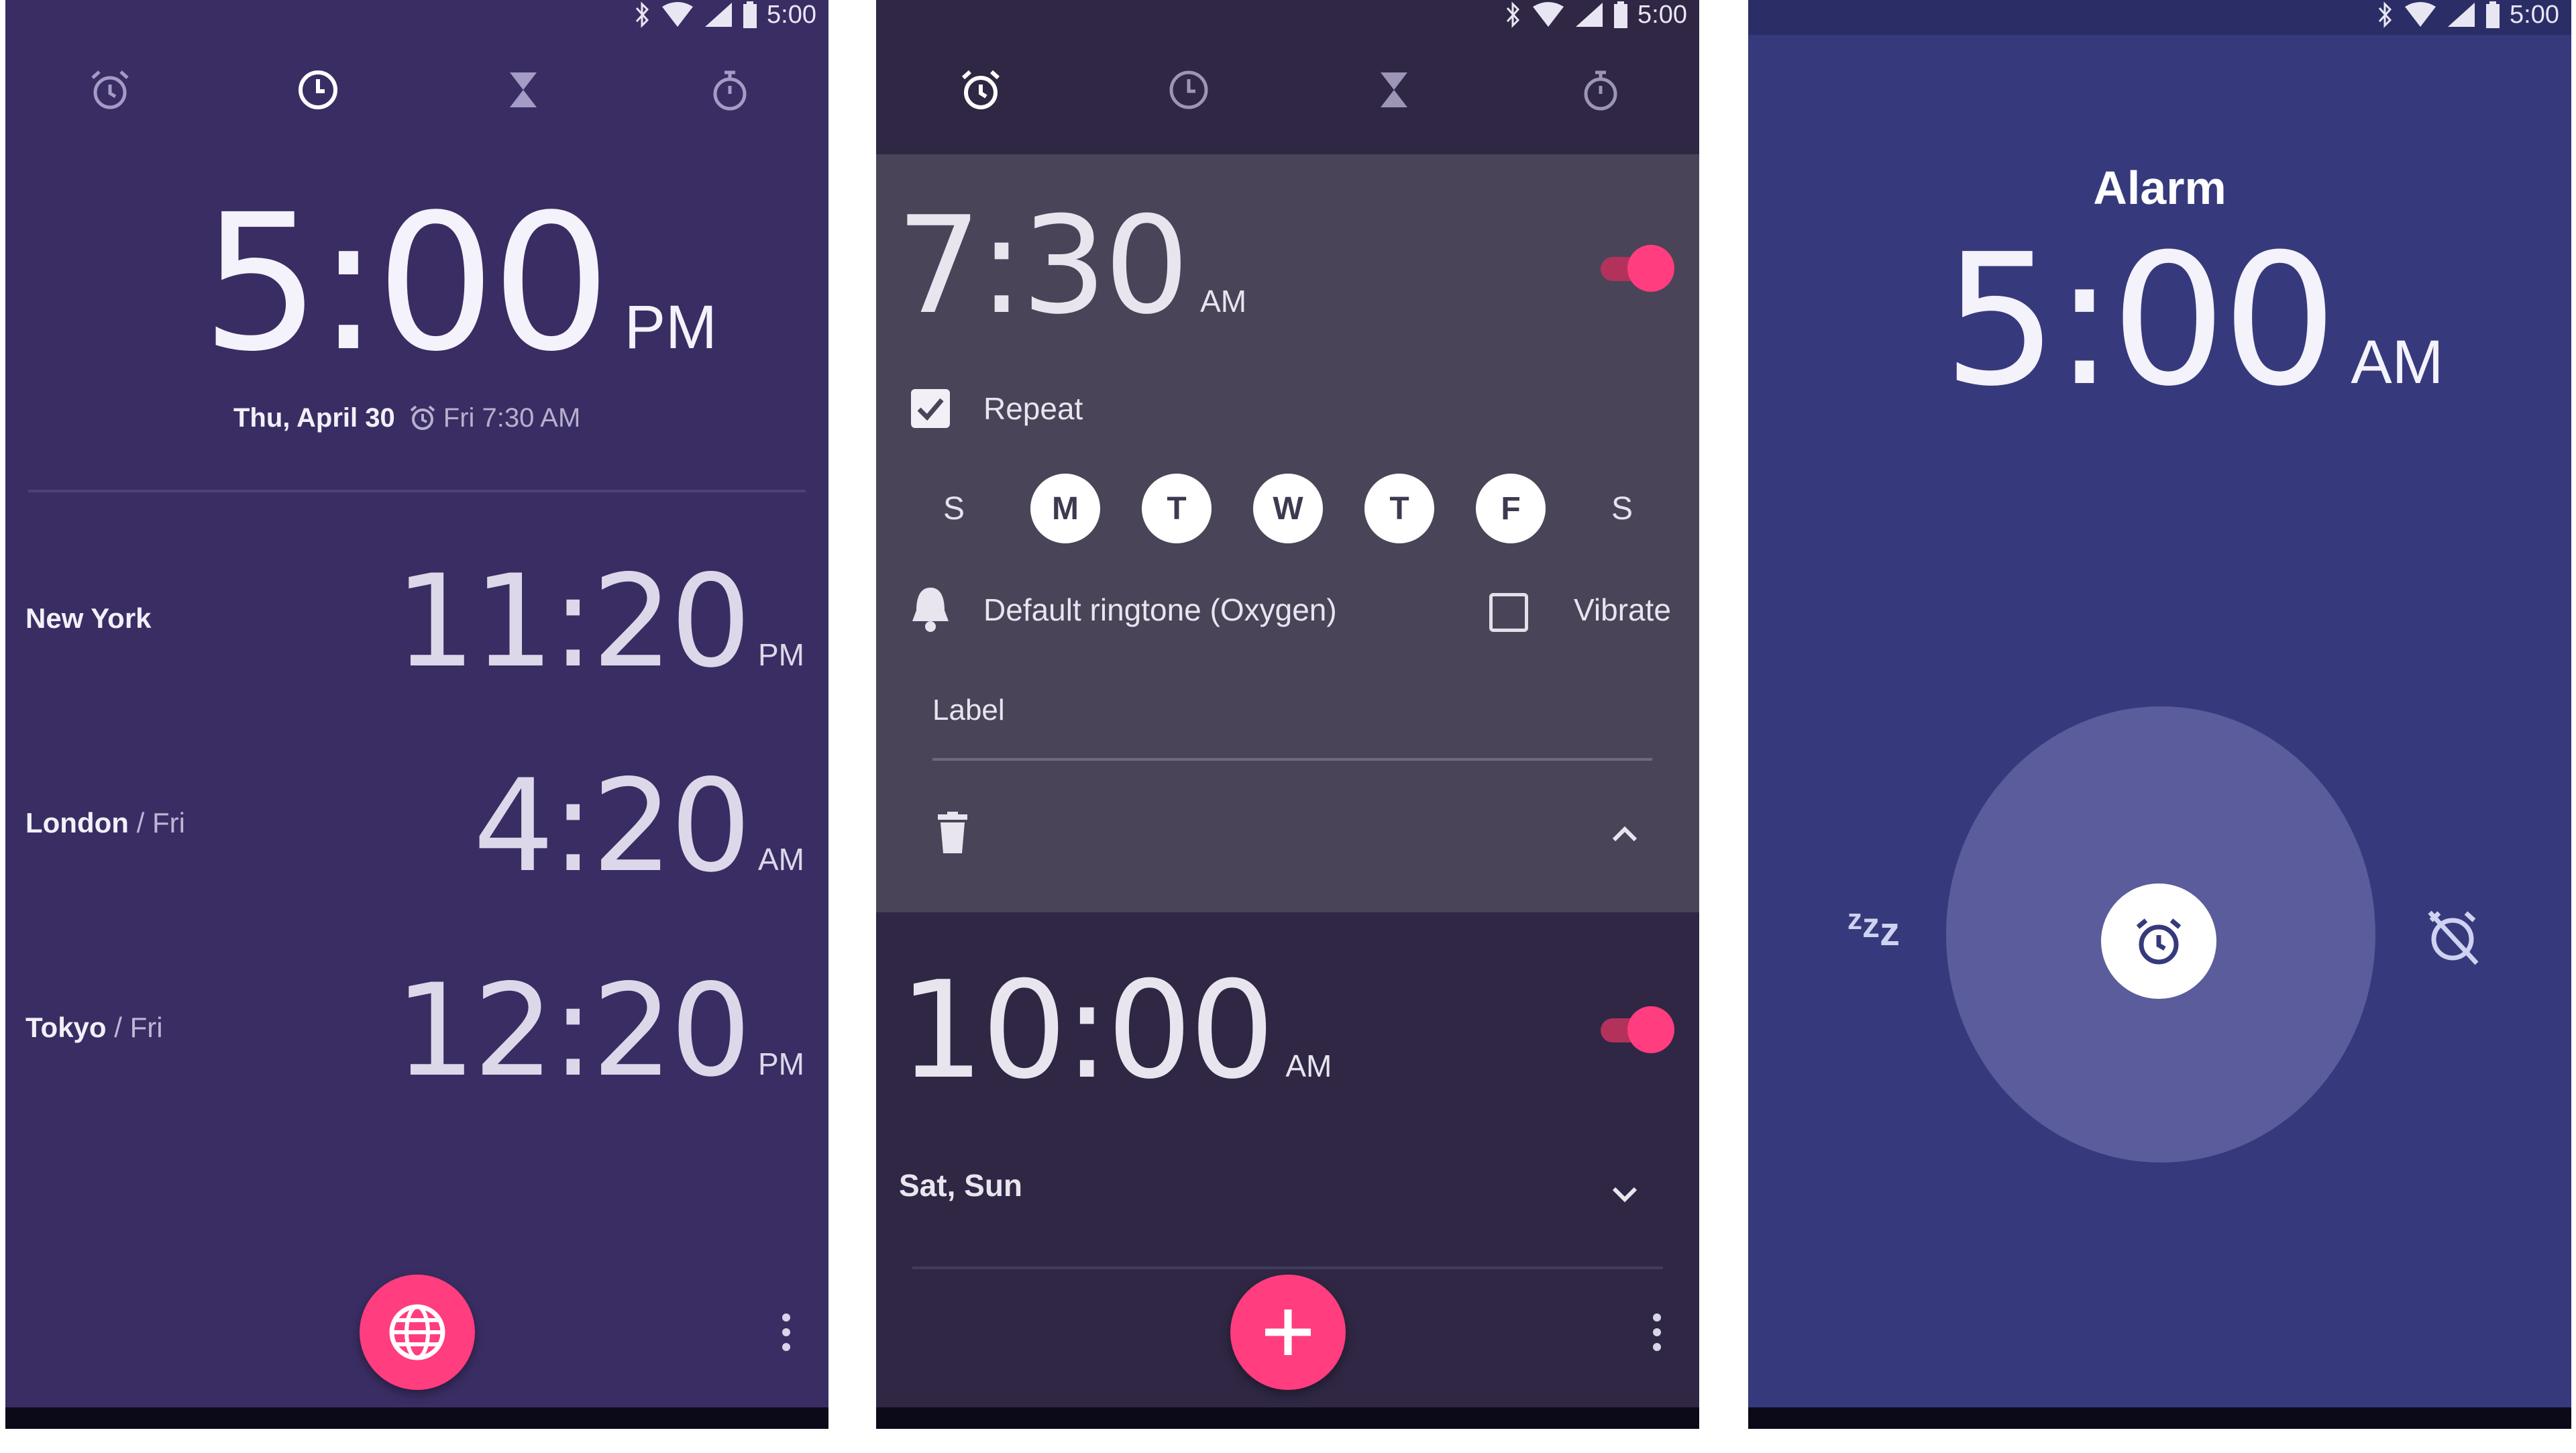 The width and height of the screenshot is (2576, 1453). What do you see at coordinates (781, 654) in the screenshot?
I see `city-time-ampm: PM` at bounding box center [781, 654].